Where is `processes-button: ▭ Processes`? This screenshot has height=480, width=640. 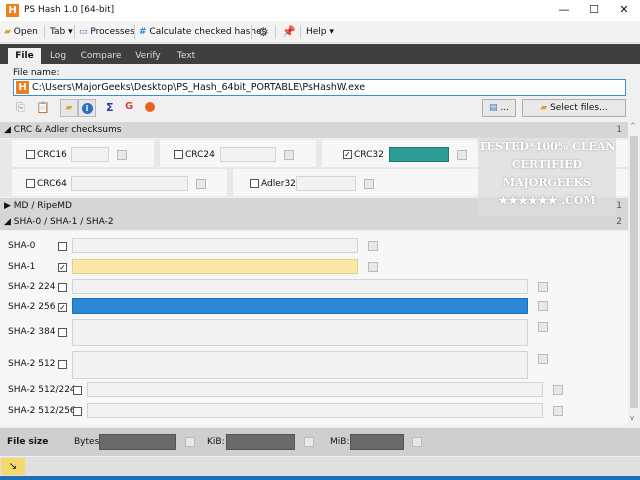
processes-button: ▭ Processes is located at coordinates (107, 32).